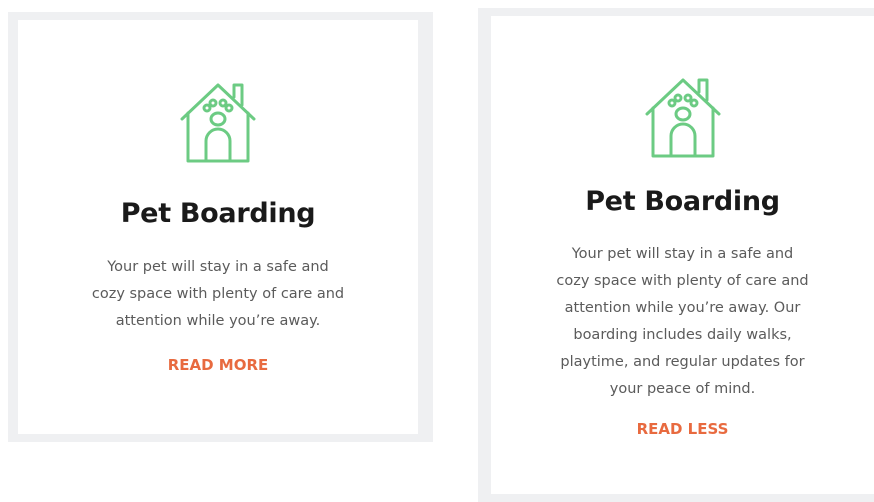  What do you see at coordinates (682, 308) in the screenshot?
I see `description-line: attention while you’re away. Our` at bounding box center [682, 308].